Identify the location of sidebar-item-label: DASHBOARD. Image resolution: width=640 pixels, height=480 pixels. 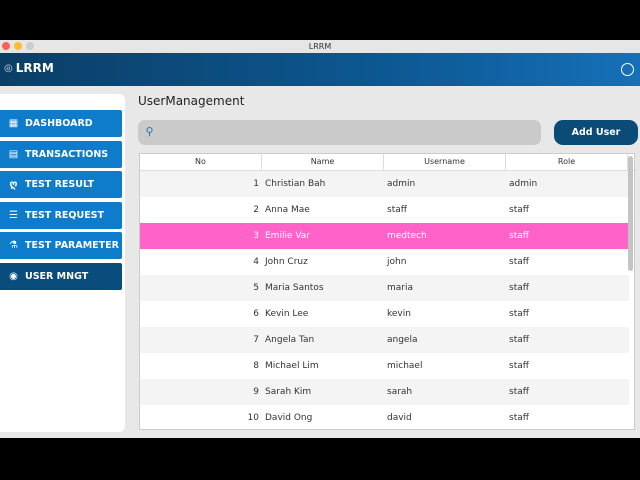
(59, 123).